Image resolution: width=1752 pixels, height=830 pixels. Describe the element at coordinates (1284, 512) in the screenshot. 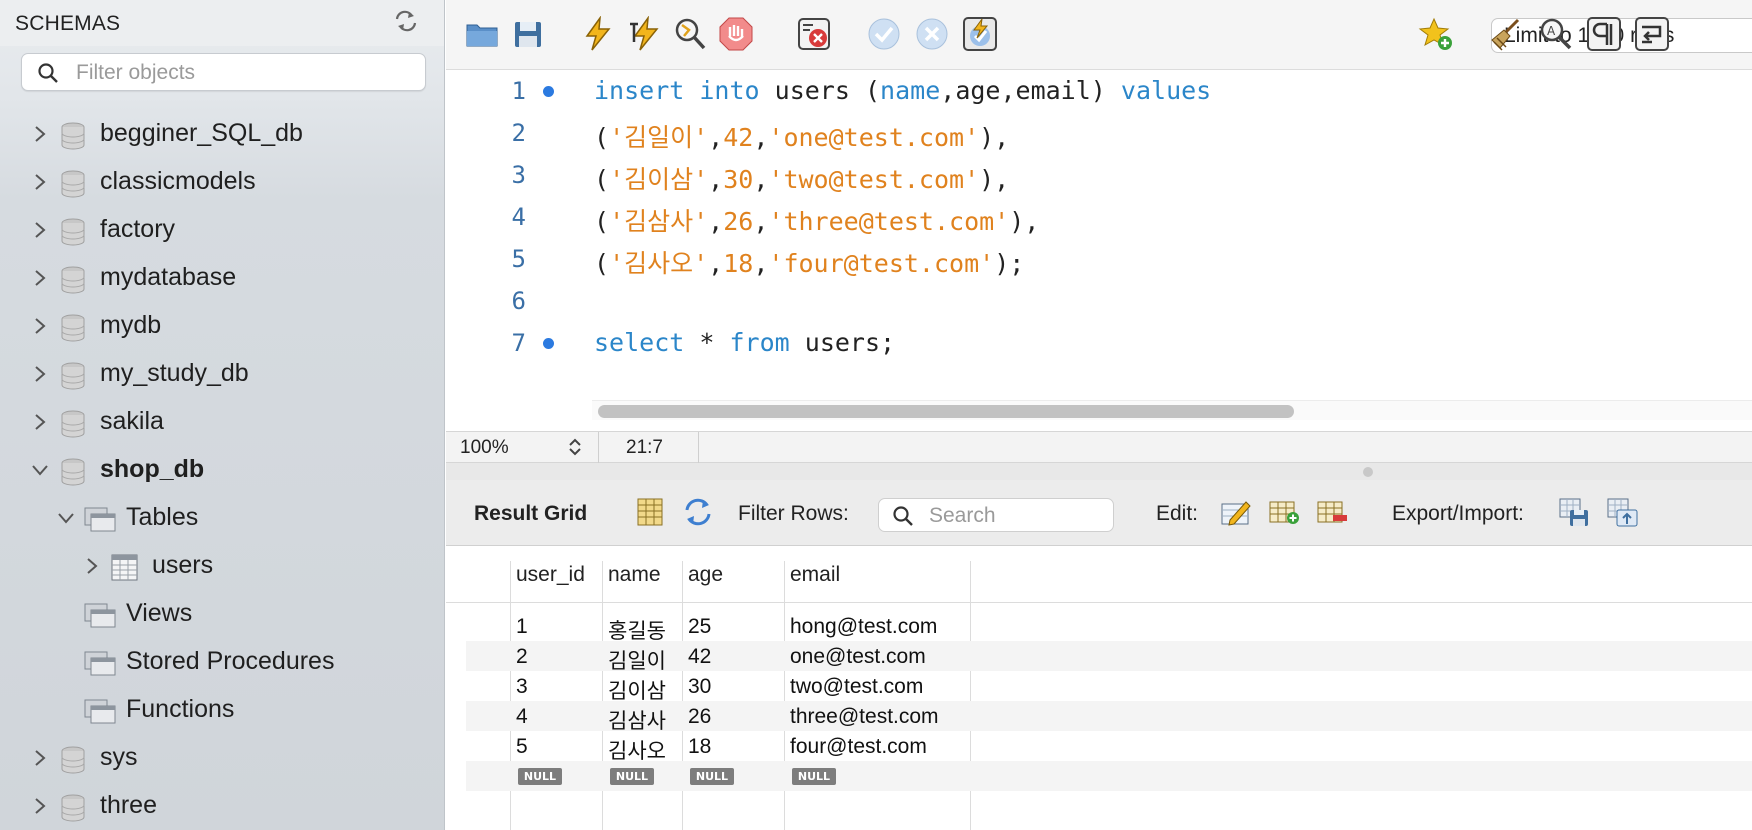

I see `add-row-icon` at that location.